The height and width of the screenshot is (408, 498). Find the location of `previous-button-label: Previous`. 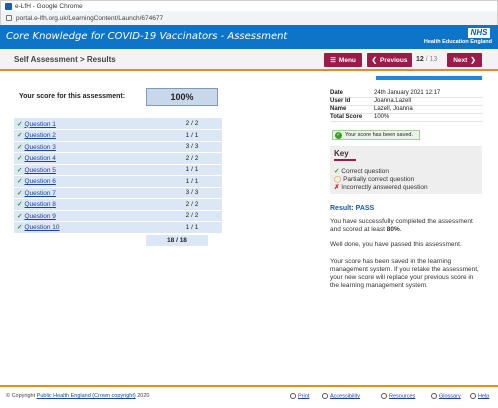

previous-button-label: Previous is located at coordinates (393, 60).